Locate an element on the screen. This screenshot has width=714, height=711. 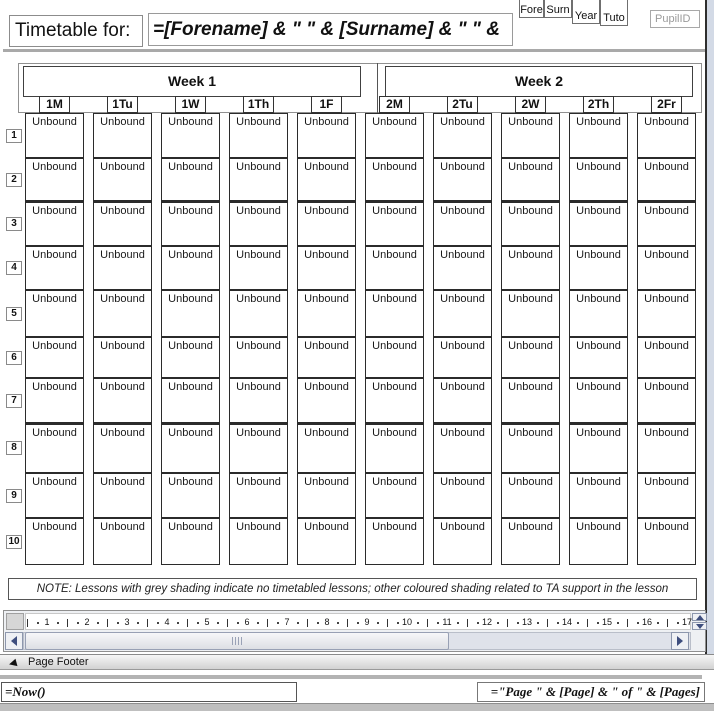
scroll-down-button is located at coordinates (699, 626).